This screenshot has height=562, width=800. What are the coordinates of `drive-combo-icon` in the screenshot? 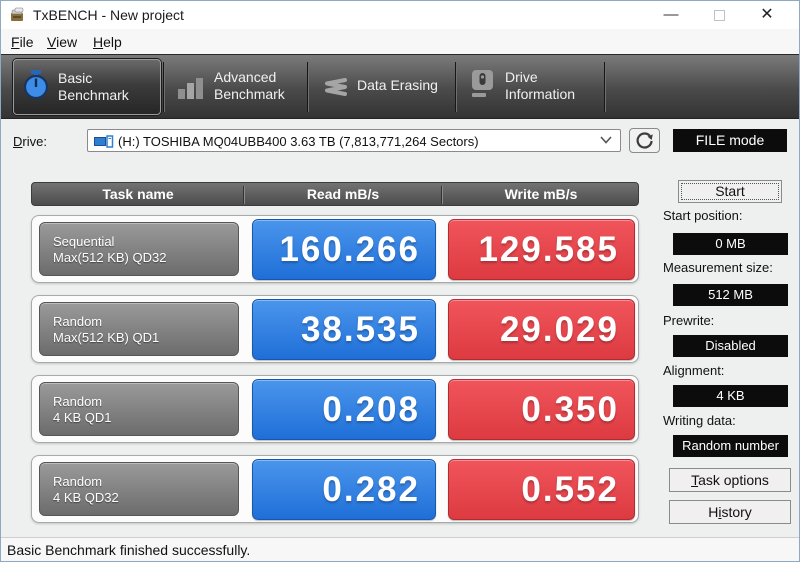 It's located at (104, 141).